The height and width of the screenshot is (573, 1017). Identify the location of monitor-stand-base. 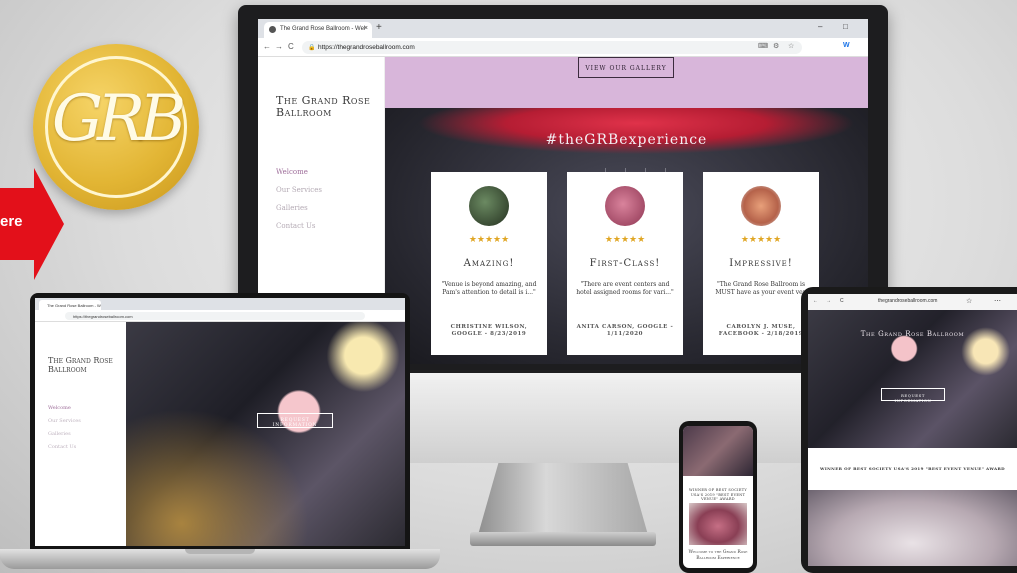
(563, 539).